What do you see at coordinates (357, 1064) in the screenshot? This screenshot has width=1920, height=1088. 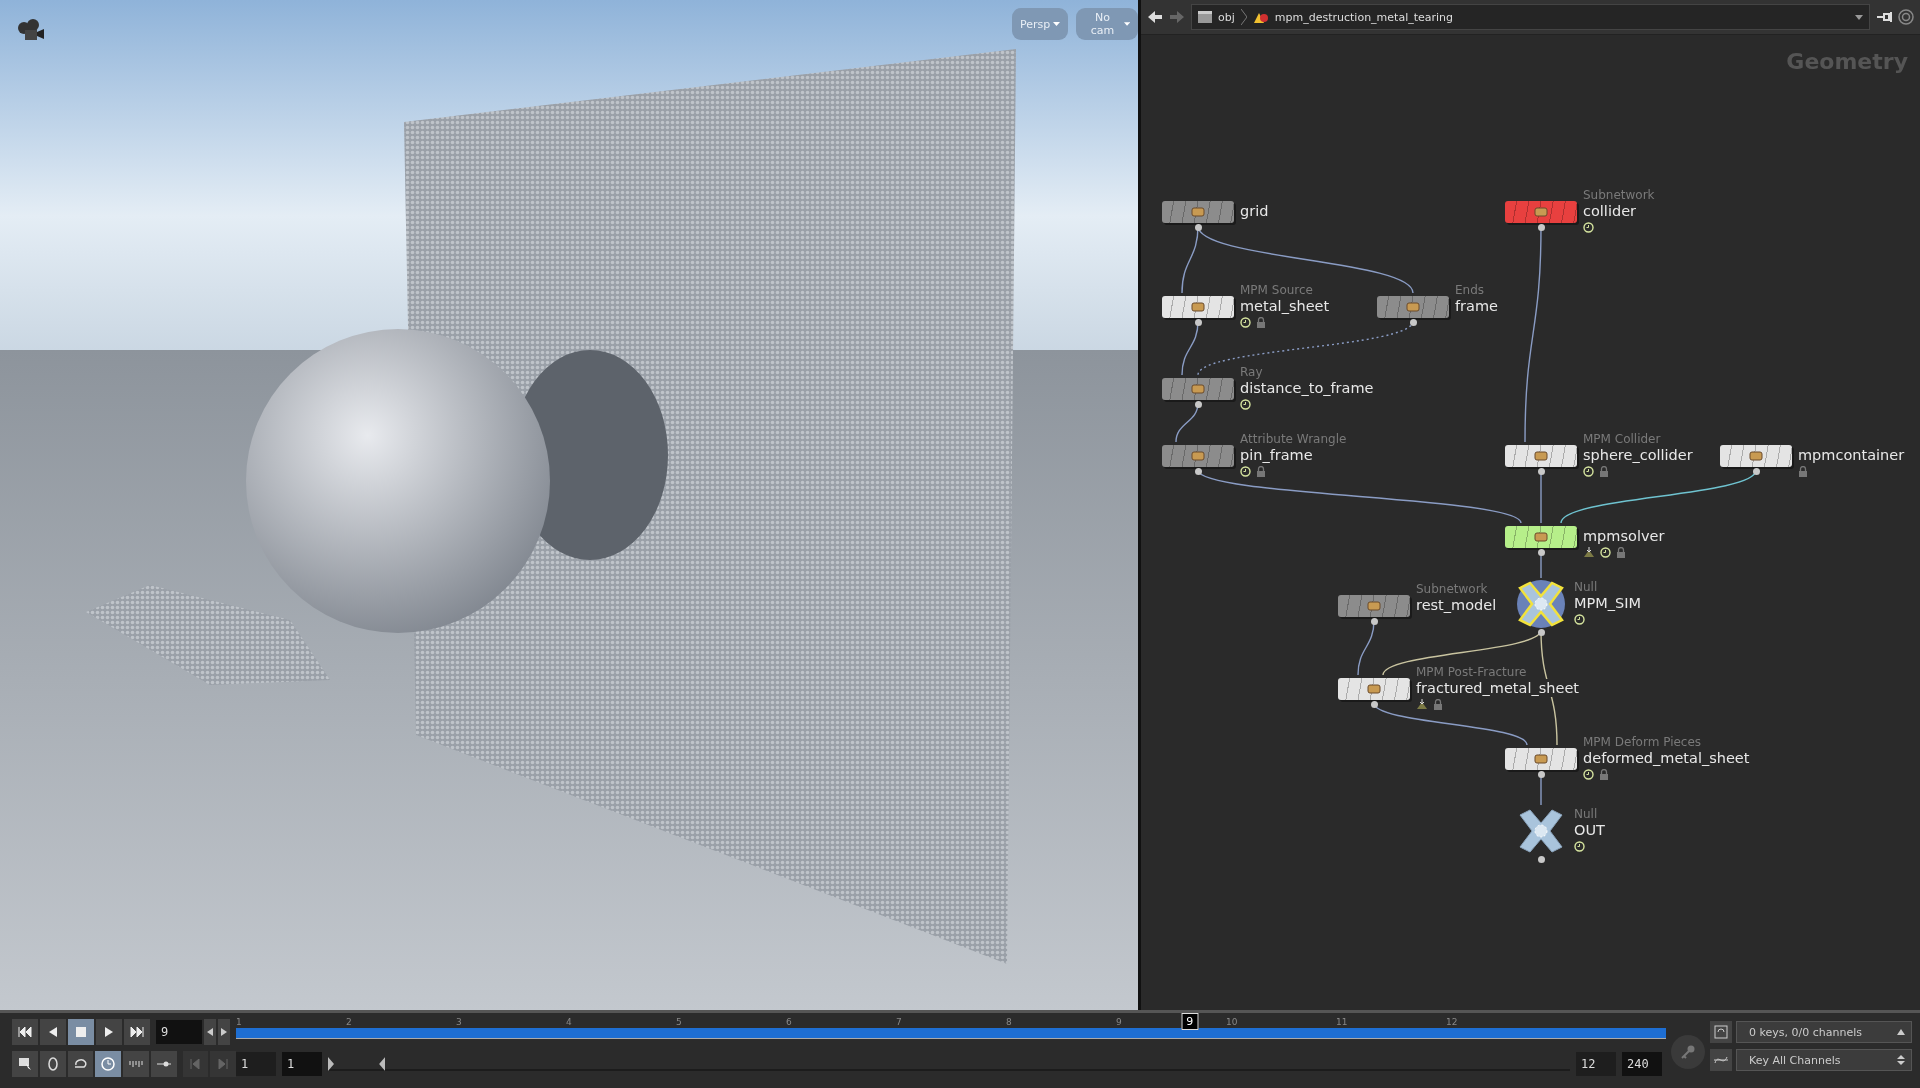 I see `range-slider` at bounding box center [357, 1064].